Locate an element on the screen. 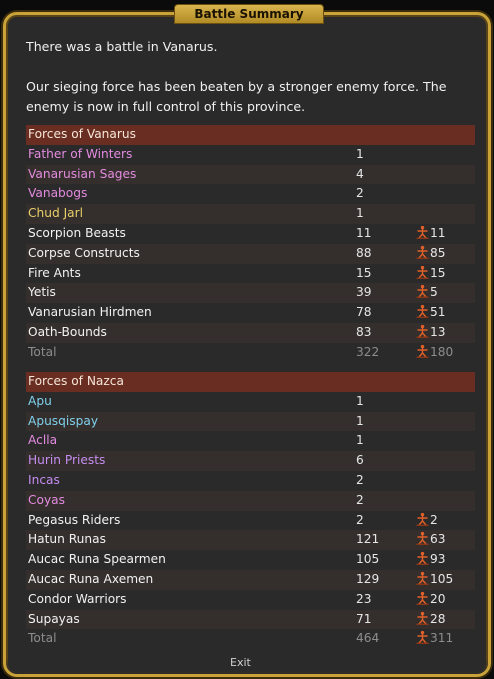  unit-name: Coyas is located at coordinates (46, 499).